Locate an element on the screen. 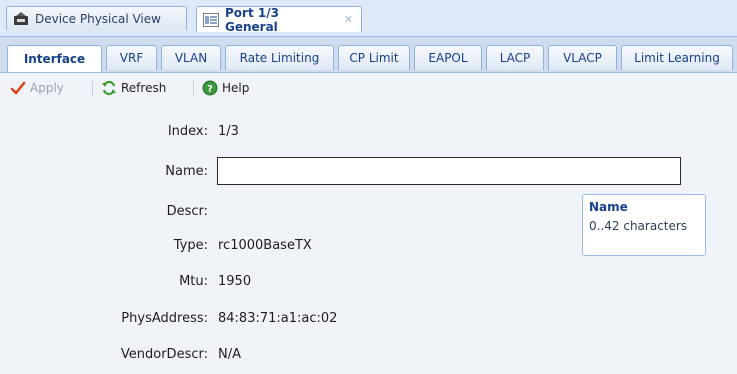 This screenshot has height=374, width=737. tab-device-physical-view: Device Physical View is located at coordinates (96, 18).